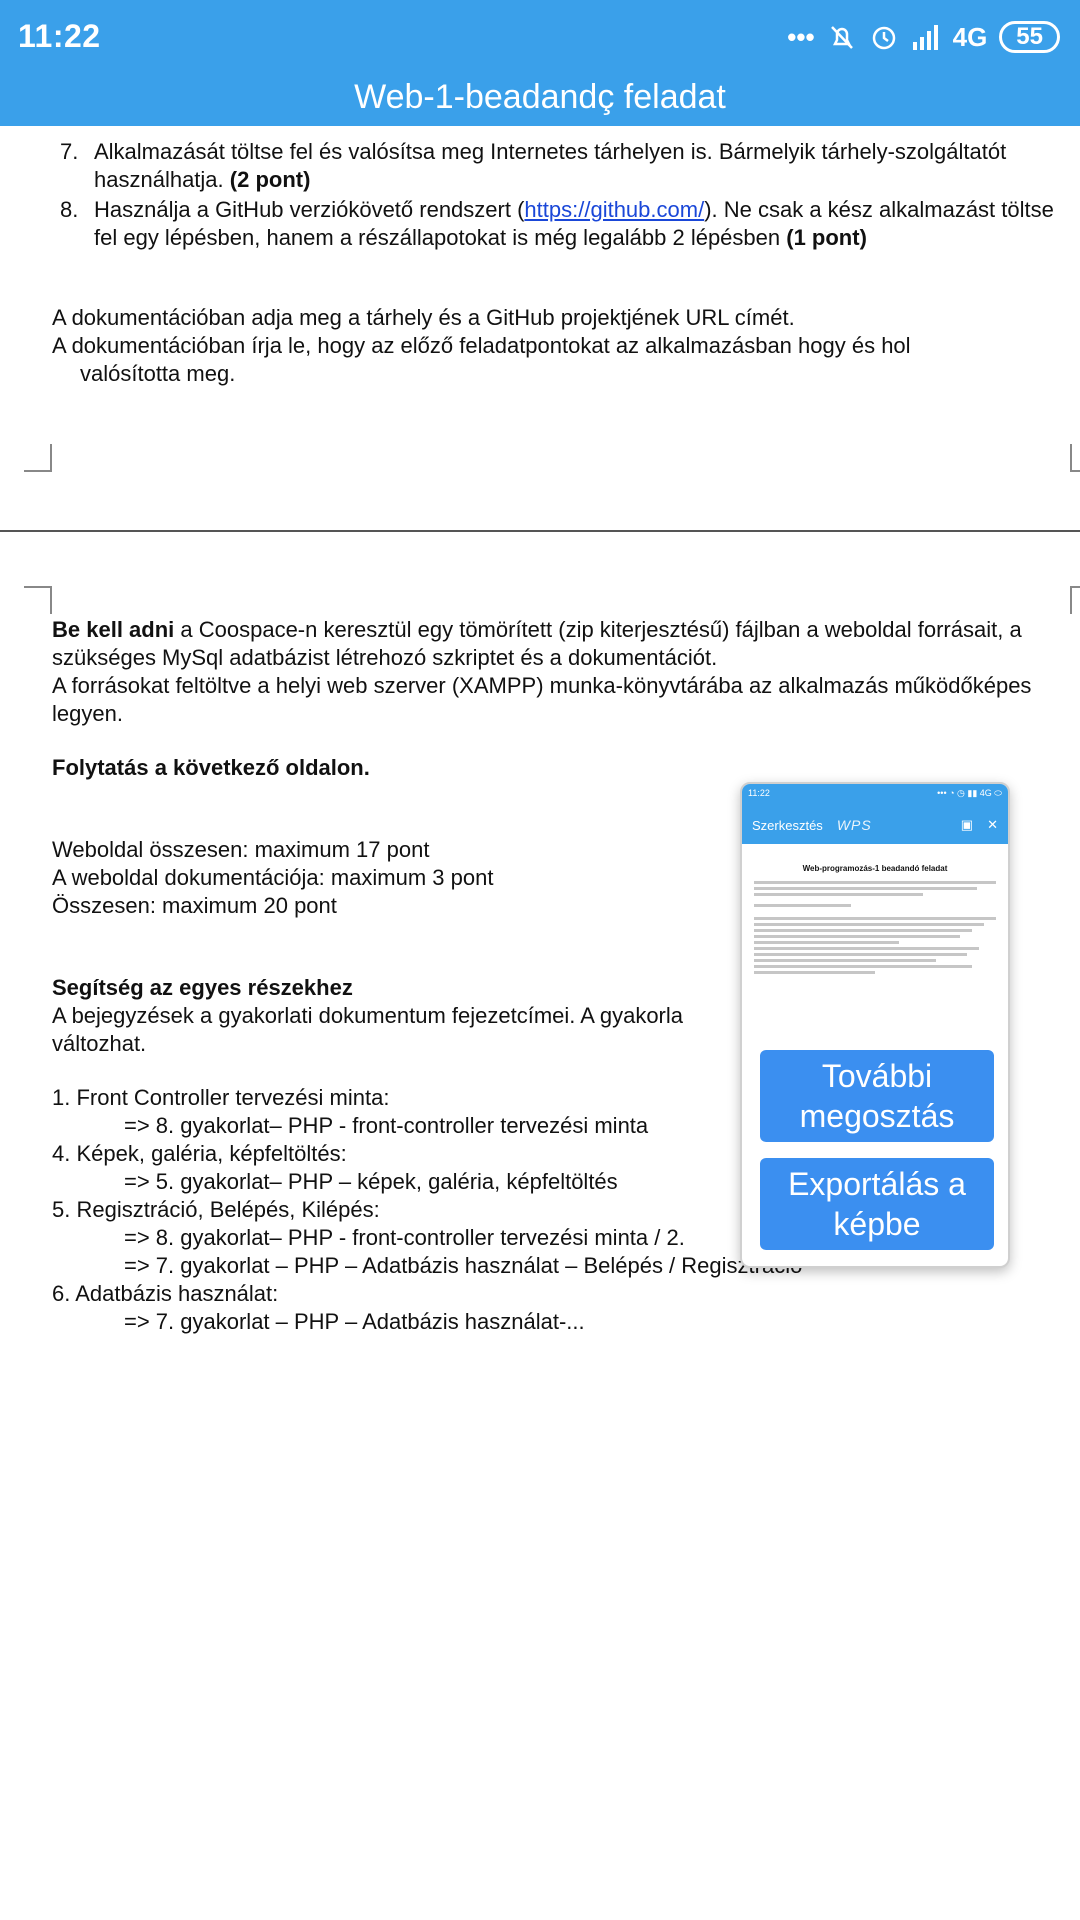 The width and height of the screenshot is (1080, 1920). Describe the element at coordinates (165, 1293) in the screenshot. I see `help-item: 6. Adatbázis használat:` at that location.